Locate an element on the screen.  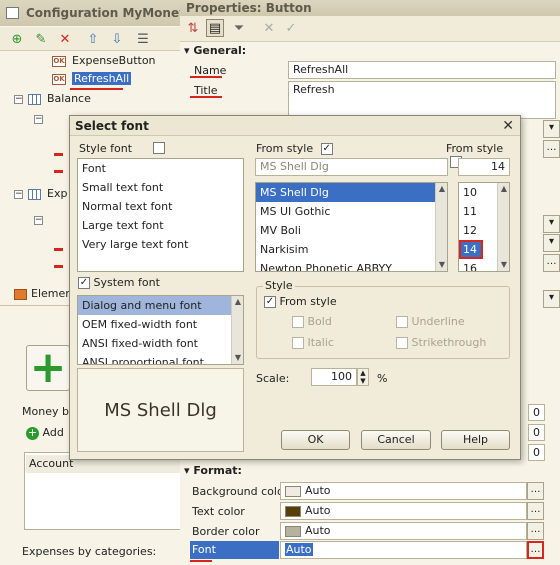
add-icon: ⊕ is located at coordinates (17, 39).